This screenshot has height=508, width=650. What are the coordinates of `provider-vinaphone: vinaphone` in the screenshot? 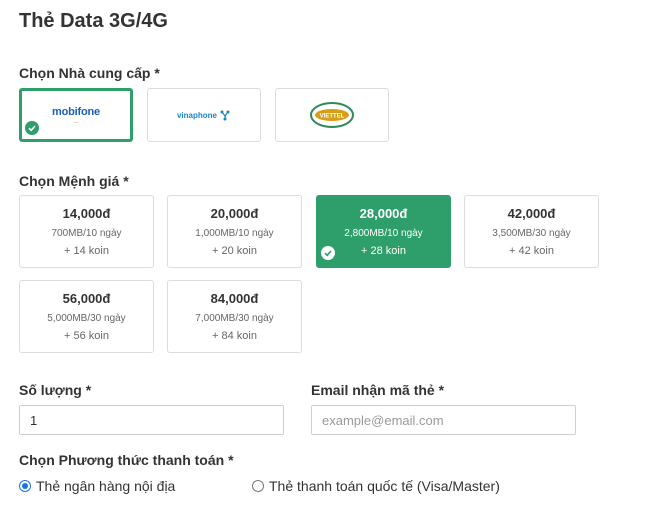 It's located at (204, 115).